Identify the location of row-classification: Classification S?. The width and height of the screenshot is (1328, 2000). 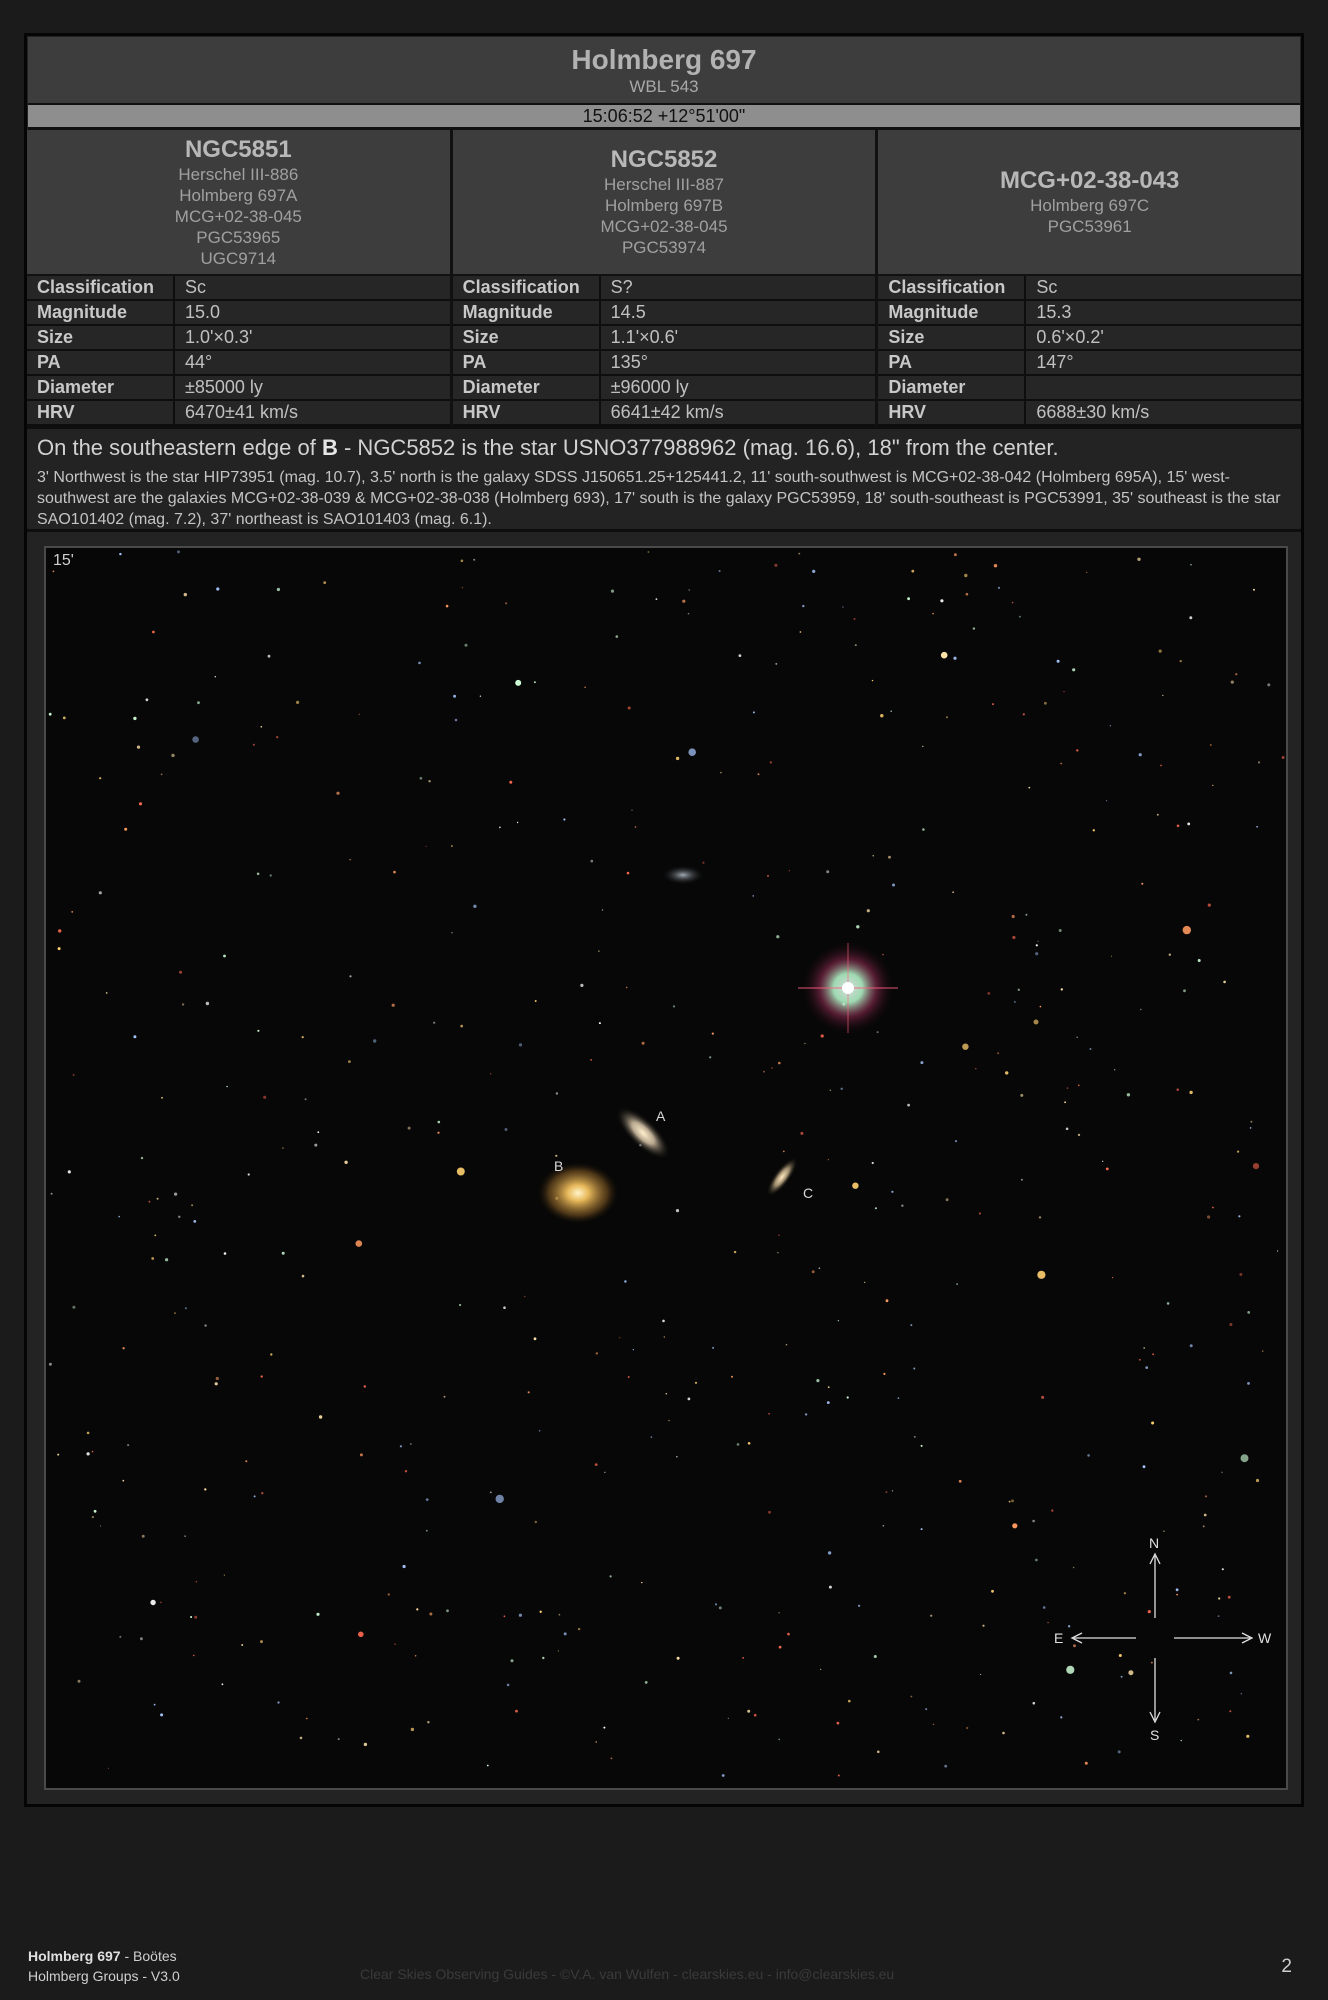
(664, 288).